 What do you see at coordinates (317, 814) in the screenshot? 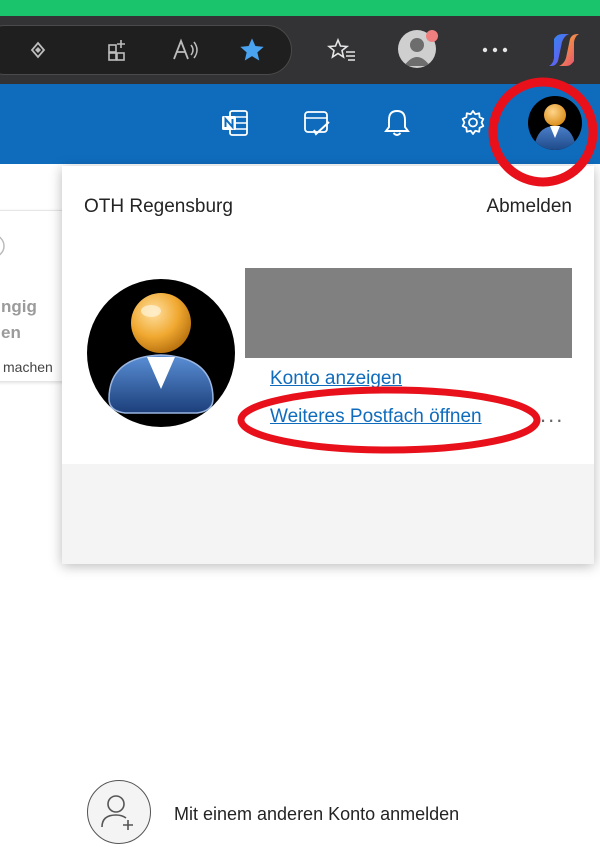
I see `add-account-label: Mit einem anderen Konto anmelden` at bounding box center [317, 814].